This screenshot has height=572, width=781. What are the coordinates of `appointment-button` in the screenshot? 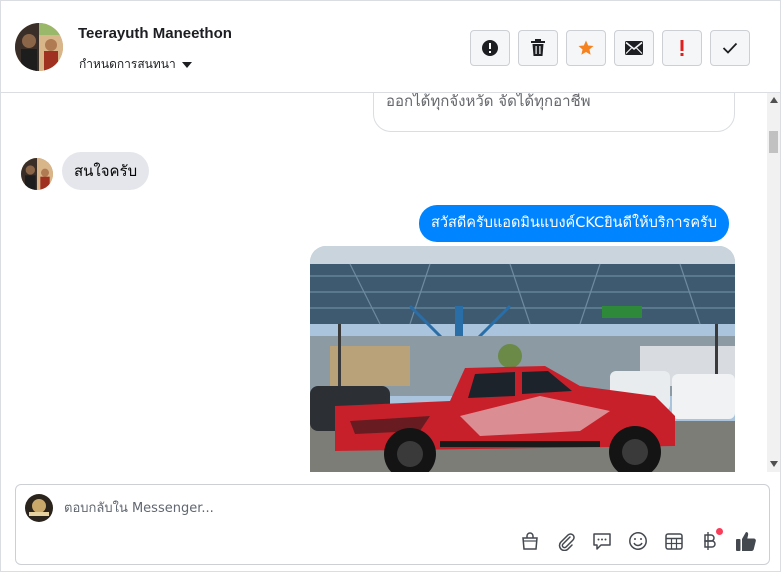 It's located at (674, 541).